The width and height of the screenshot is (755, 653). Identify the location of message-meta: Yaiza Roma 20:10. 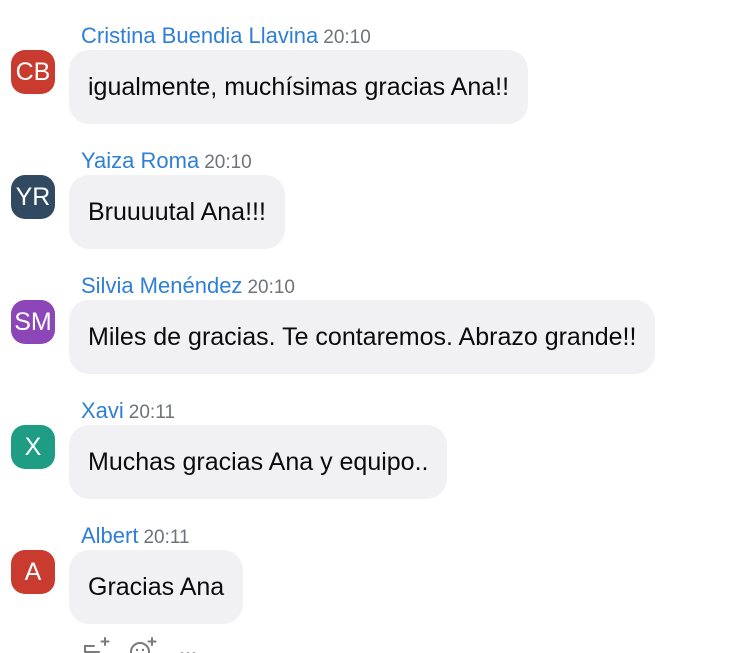
(166, 161).